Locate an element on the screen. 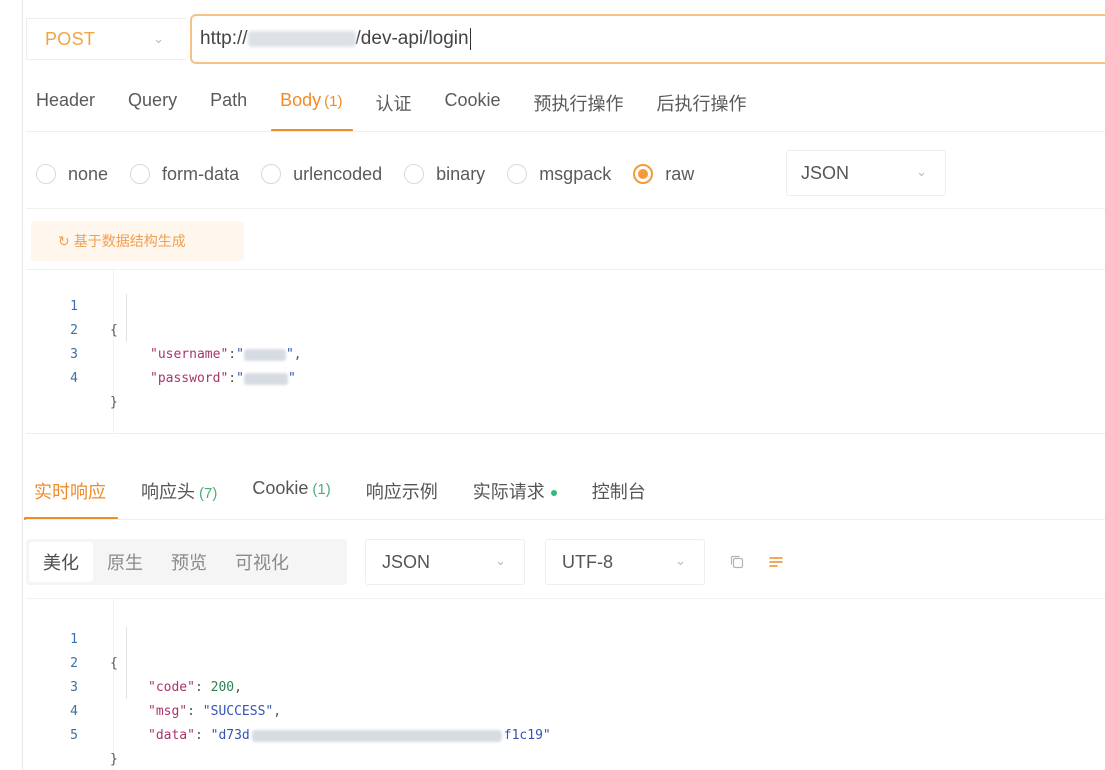 The width and height of the screenshot is (1105, 770). radio-circle-checked is located at coordinates (643, 174).